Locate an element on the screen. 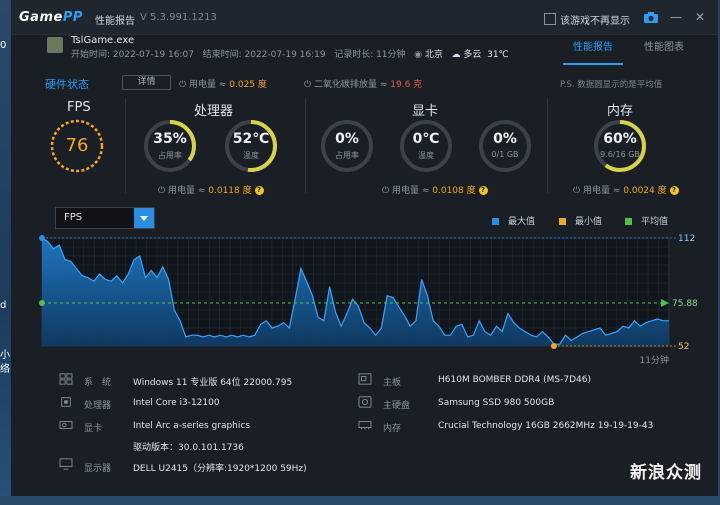 This screenshot has width=720, height=505. spec-label: 系 统 is located at coordinates (98, 383).